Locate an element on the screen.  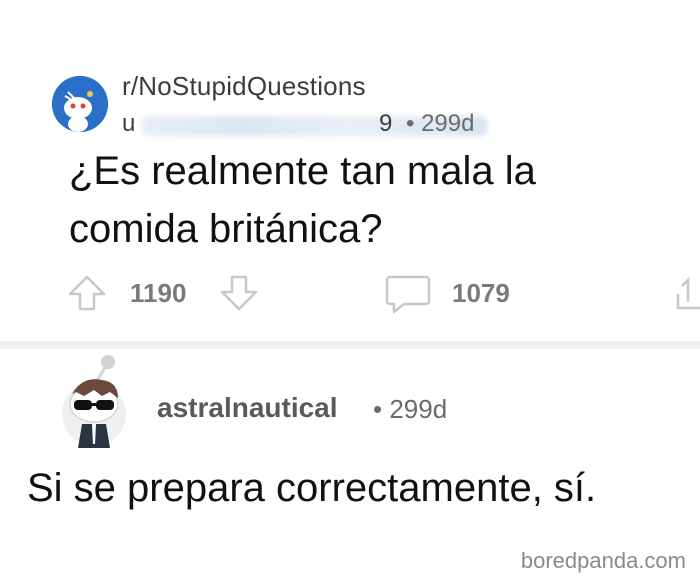
divider is located at coordinates (350, 345).